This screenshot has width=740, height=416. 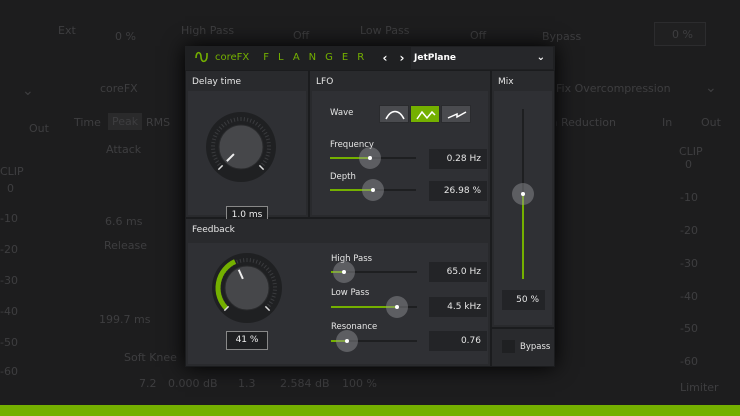 What do you see at coordinates (125, 319) in the screenshot?
I see `bg-release-val: 199.7 ms` at bounding box center [125, 319].